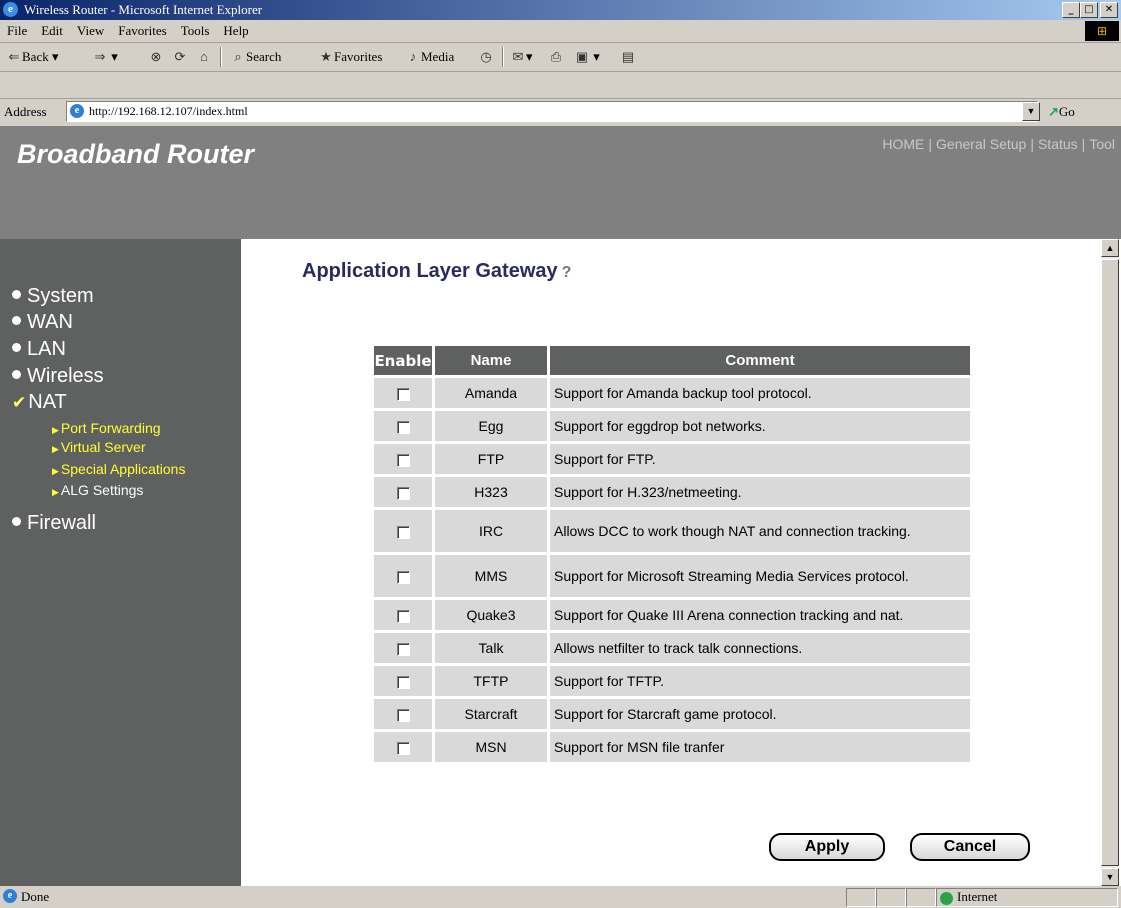 The height and width of the screenshot is (908, 1121). I want to click on enable-checkbox-egg, so click(403, 427).